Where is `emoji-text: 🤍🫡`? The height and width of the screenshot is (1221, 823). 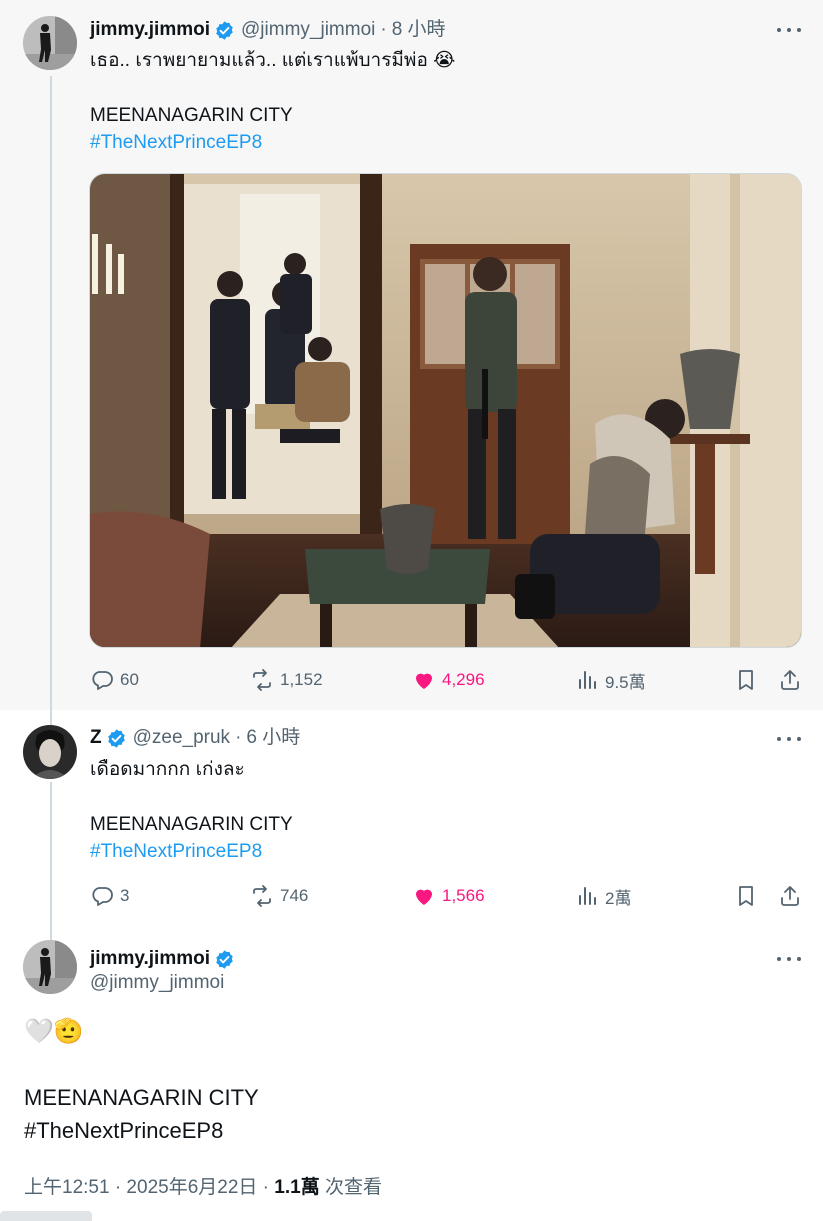
emoji-text: 🤍🫡 is located at coordinates (54, 1031).